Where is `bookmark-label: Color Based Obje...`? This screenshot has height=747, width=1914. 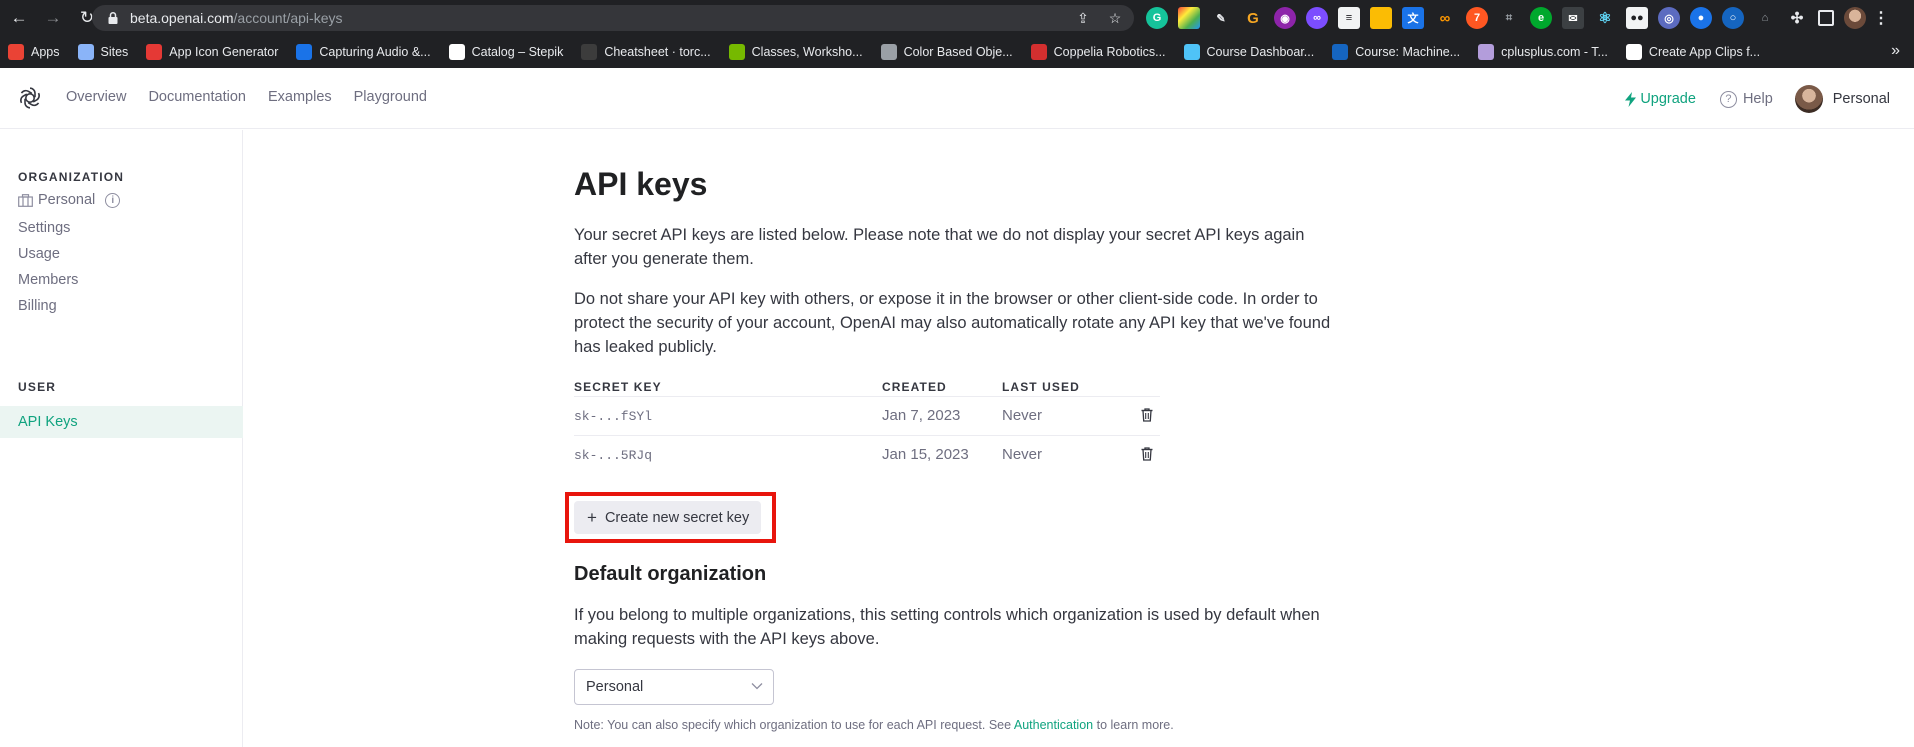
bookmark-label: Color Based Obje... is located at coordinates (958, 52).